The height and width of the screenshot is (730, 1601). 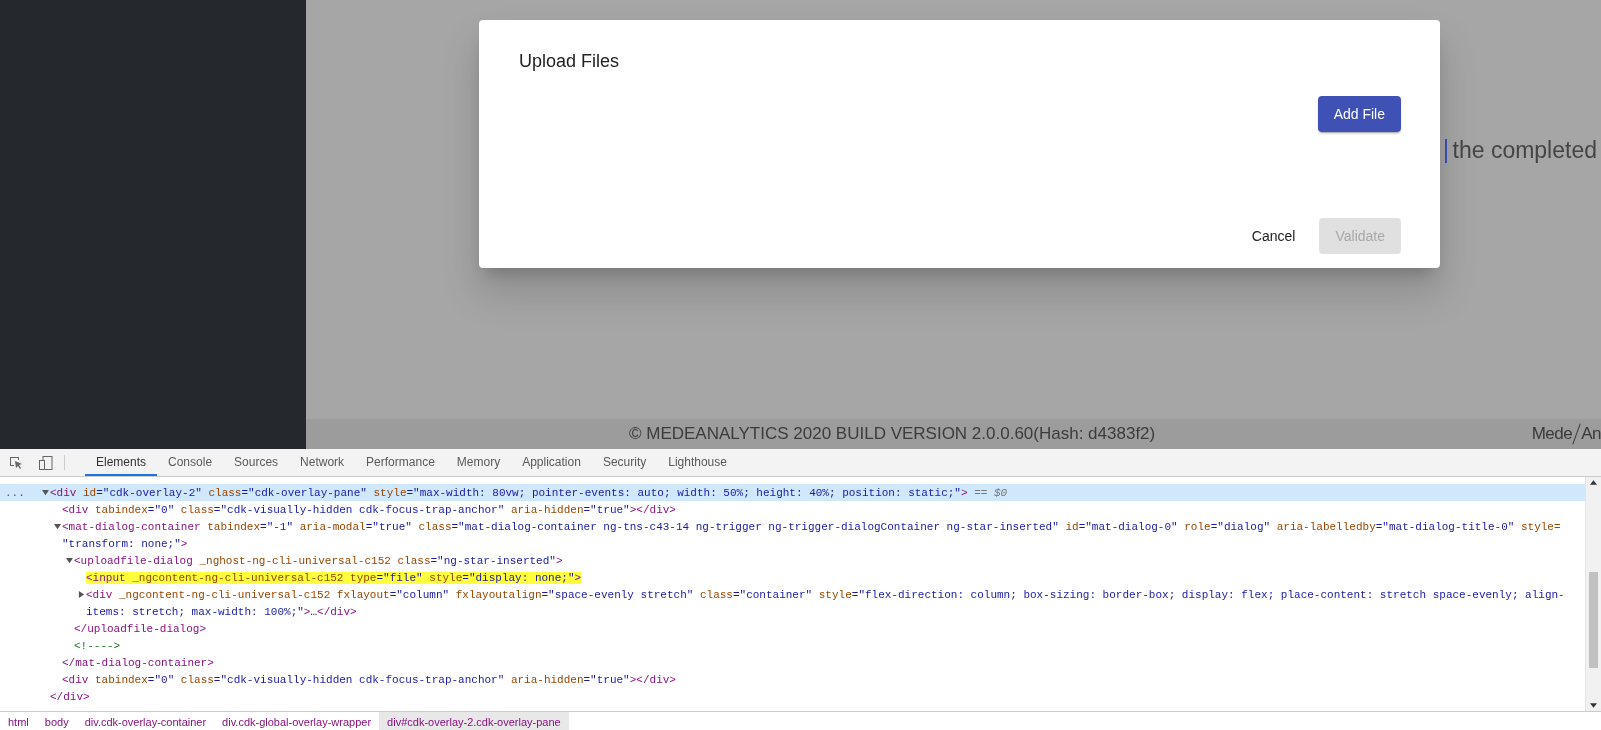 What do you see at coordinates (145, 721) in the screenshot?
I see `breadcrumb: div.cdk-overlay-container` at bounding box center [145, 721].